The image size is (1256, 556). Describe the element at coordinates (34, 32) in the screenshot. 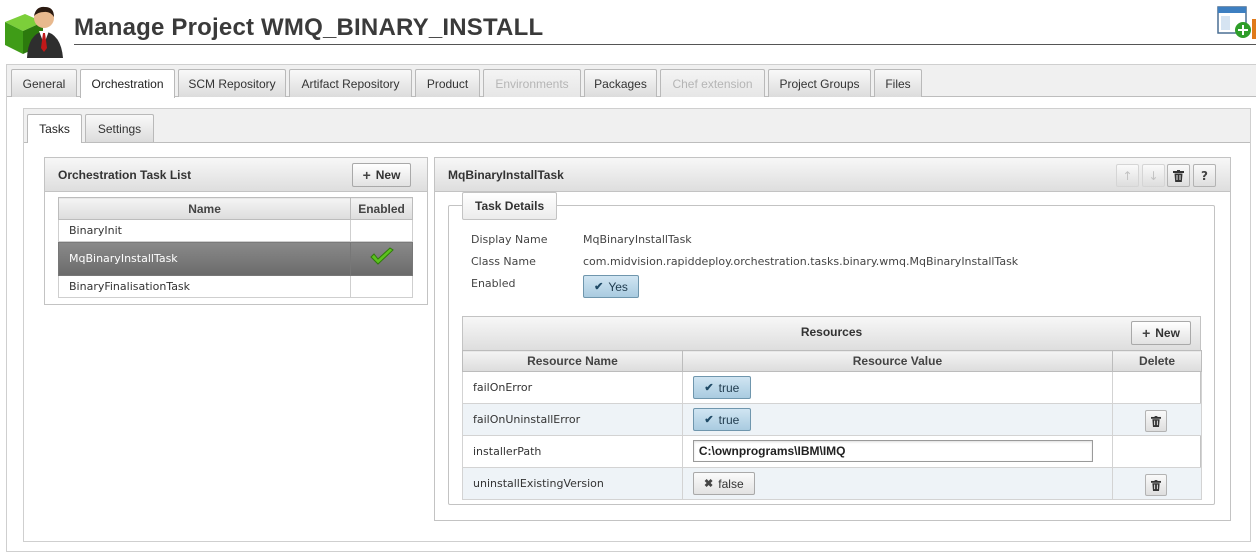

I see `admin-user-cube-icon` at that location.